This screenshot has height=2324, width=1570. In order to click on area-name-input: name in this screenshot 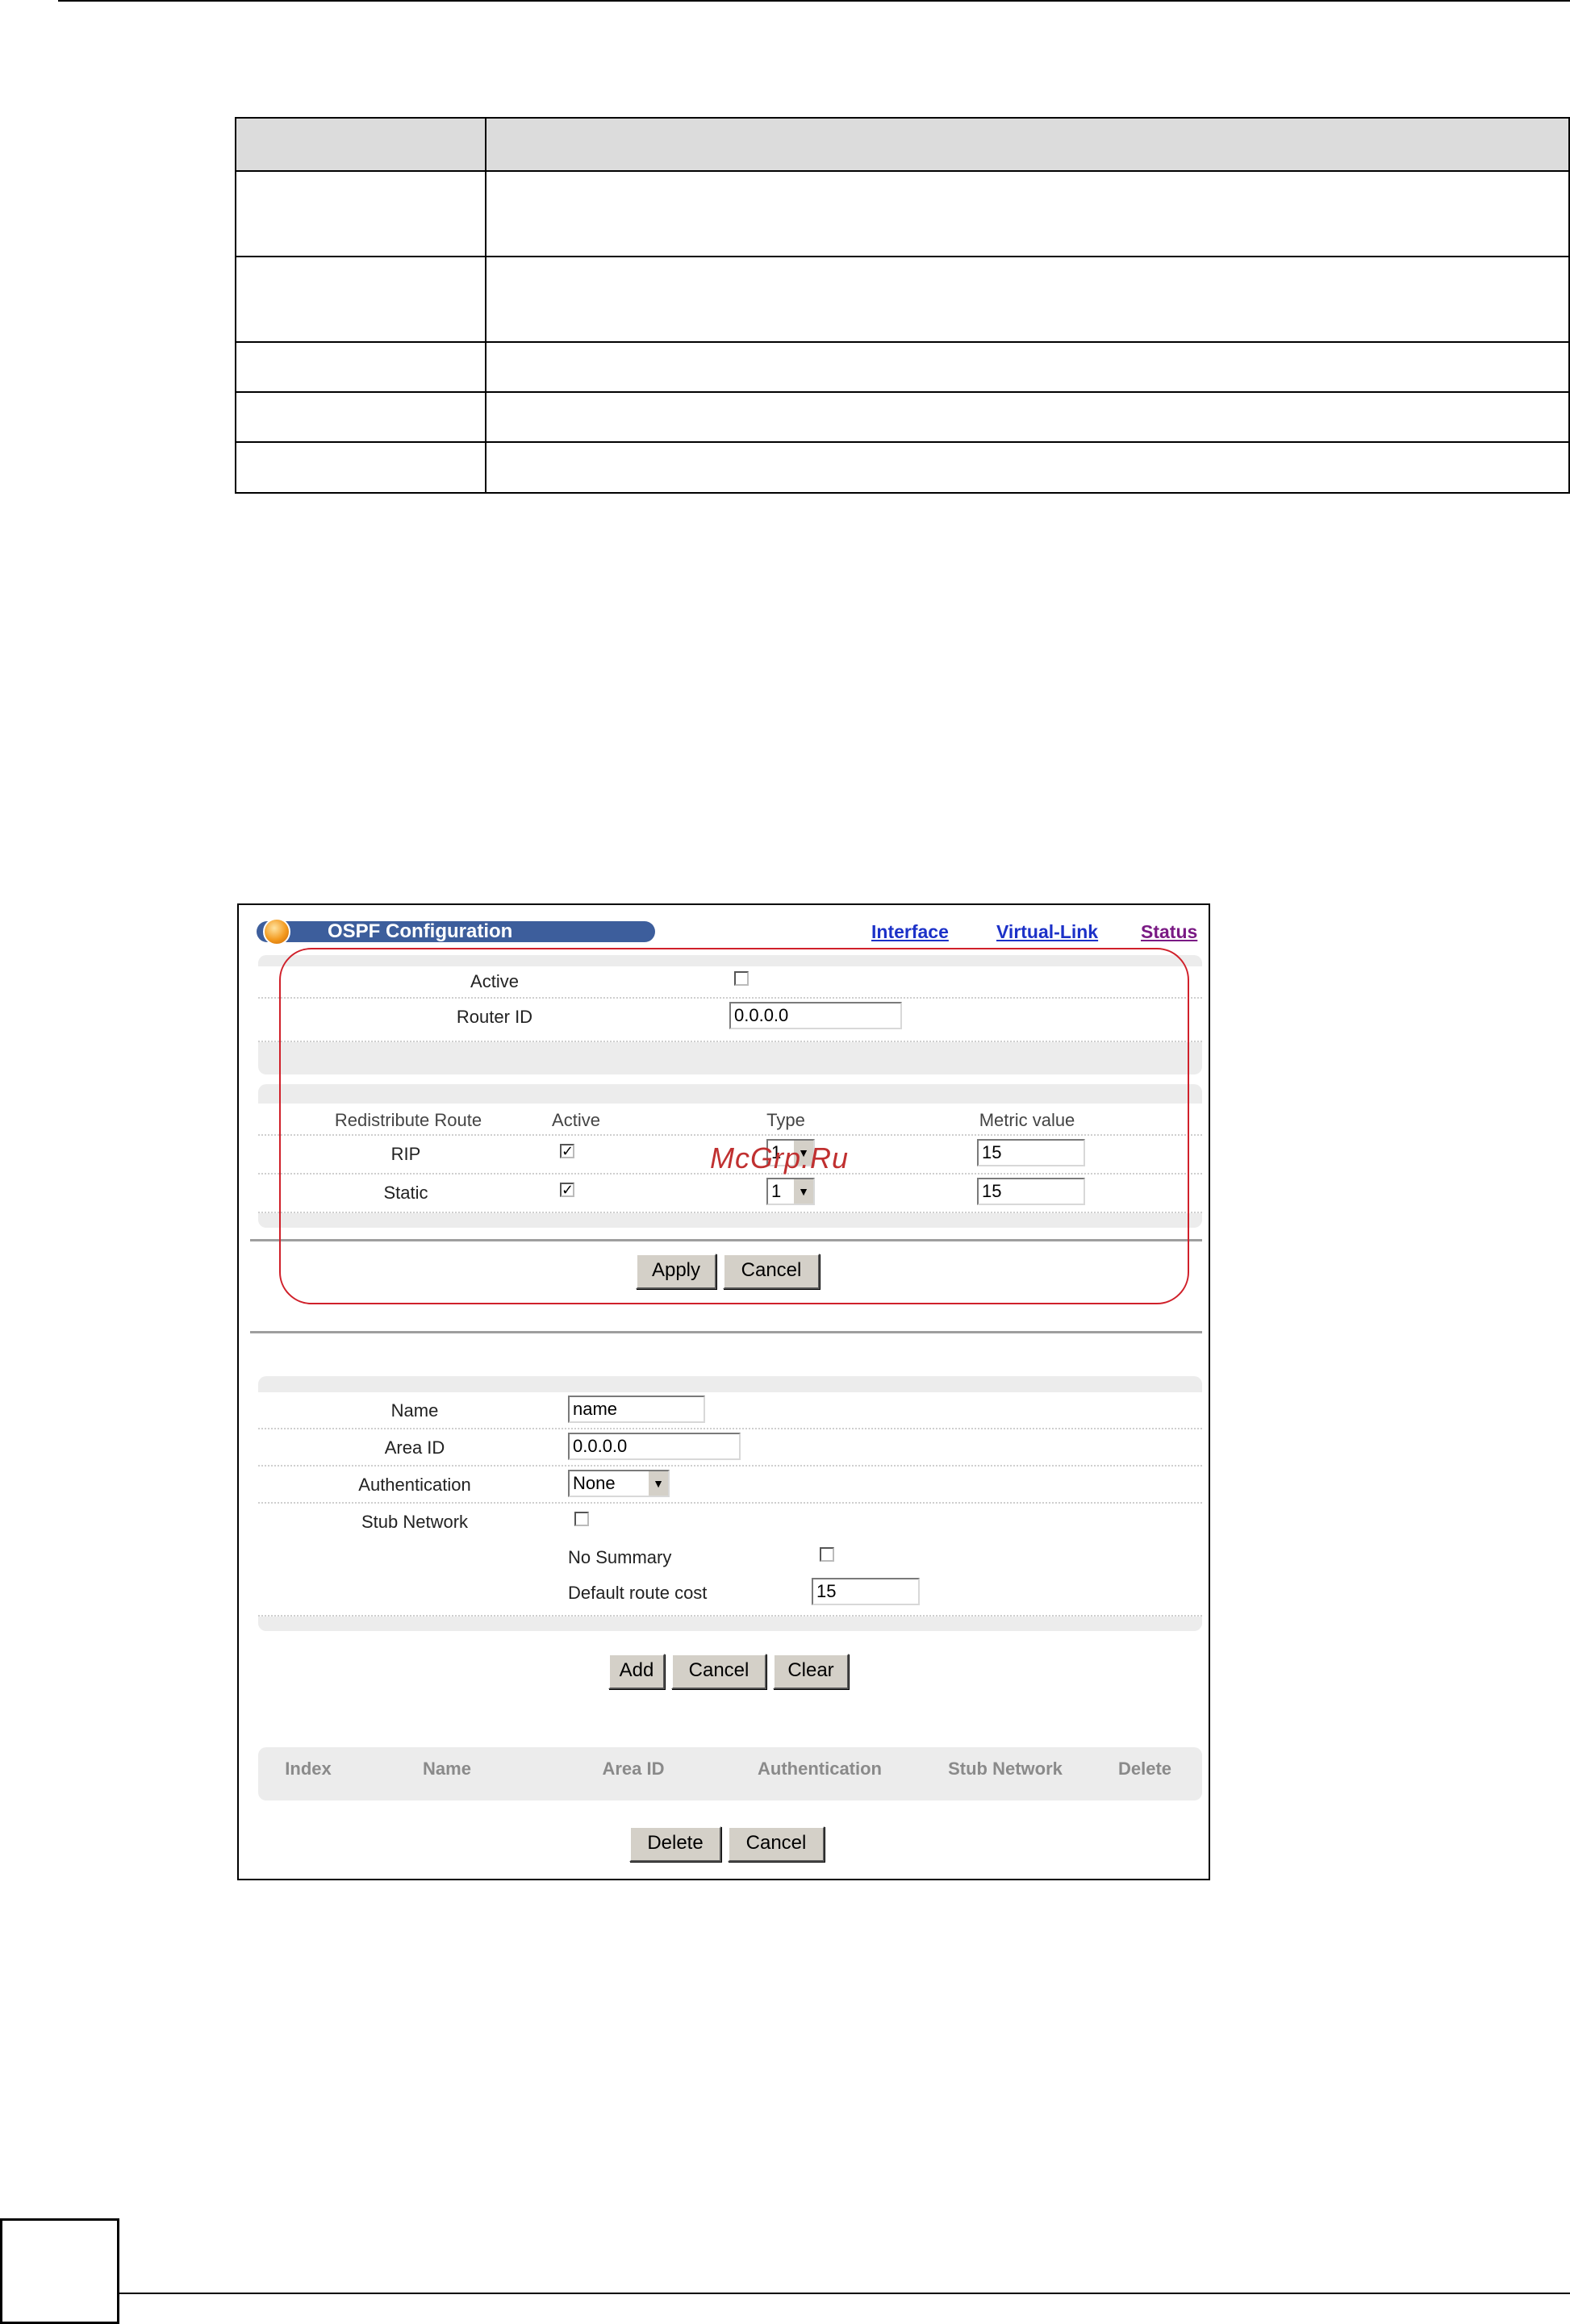, I will do `click(636, 1409)`.